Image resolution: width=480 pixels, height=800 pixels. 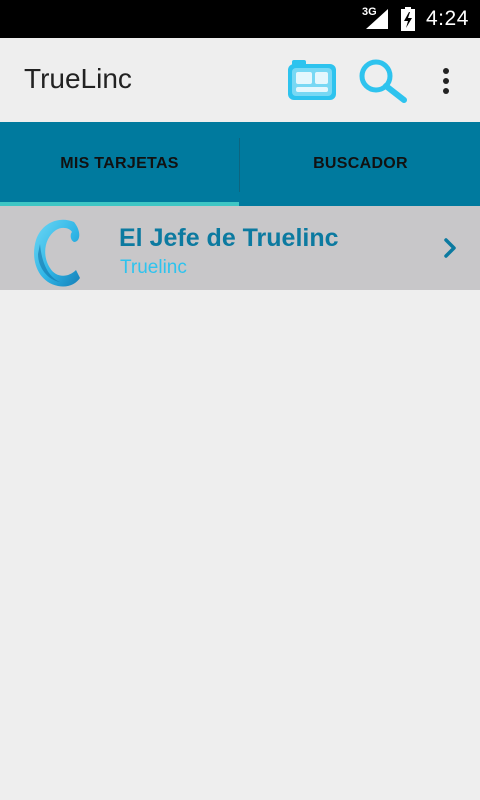 I want to click on search-icon, so click(x=383, y=81).